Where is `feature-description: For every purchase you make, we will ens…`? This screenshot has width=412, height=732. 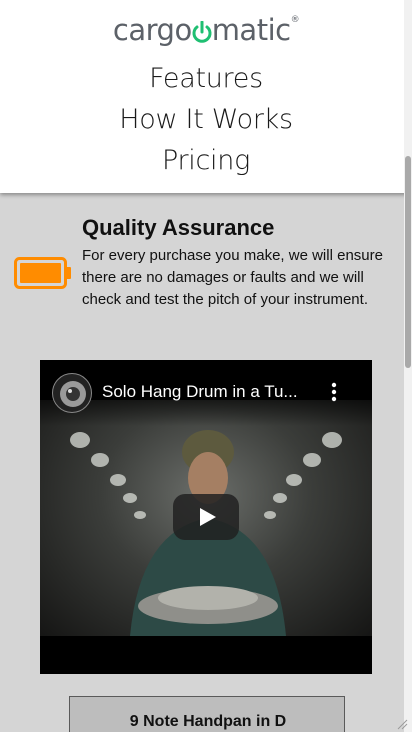 feature-description: For every purchase you make, we will ens… is located at coordinates (232, 277).